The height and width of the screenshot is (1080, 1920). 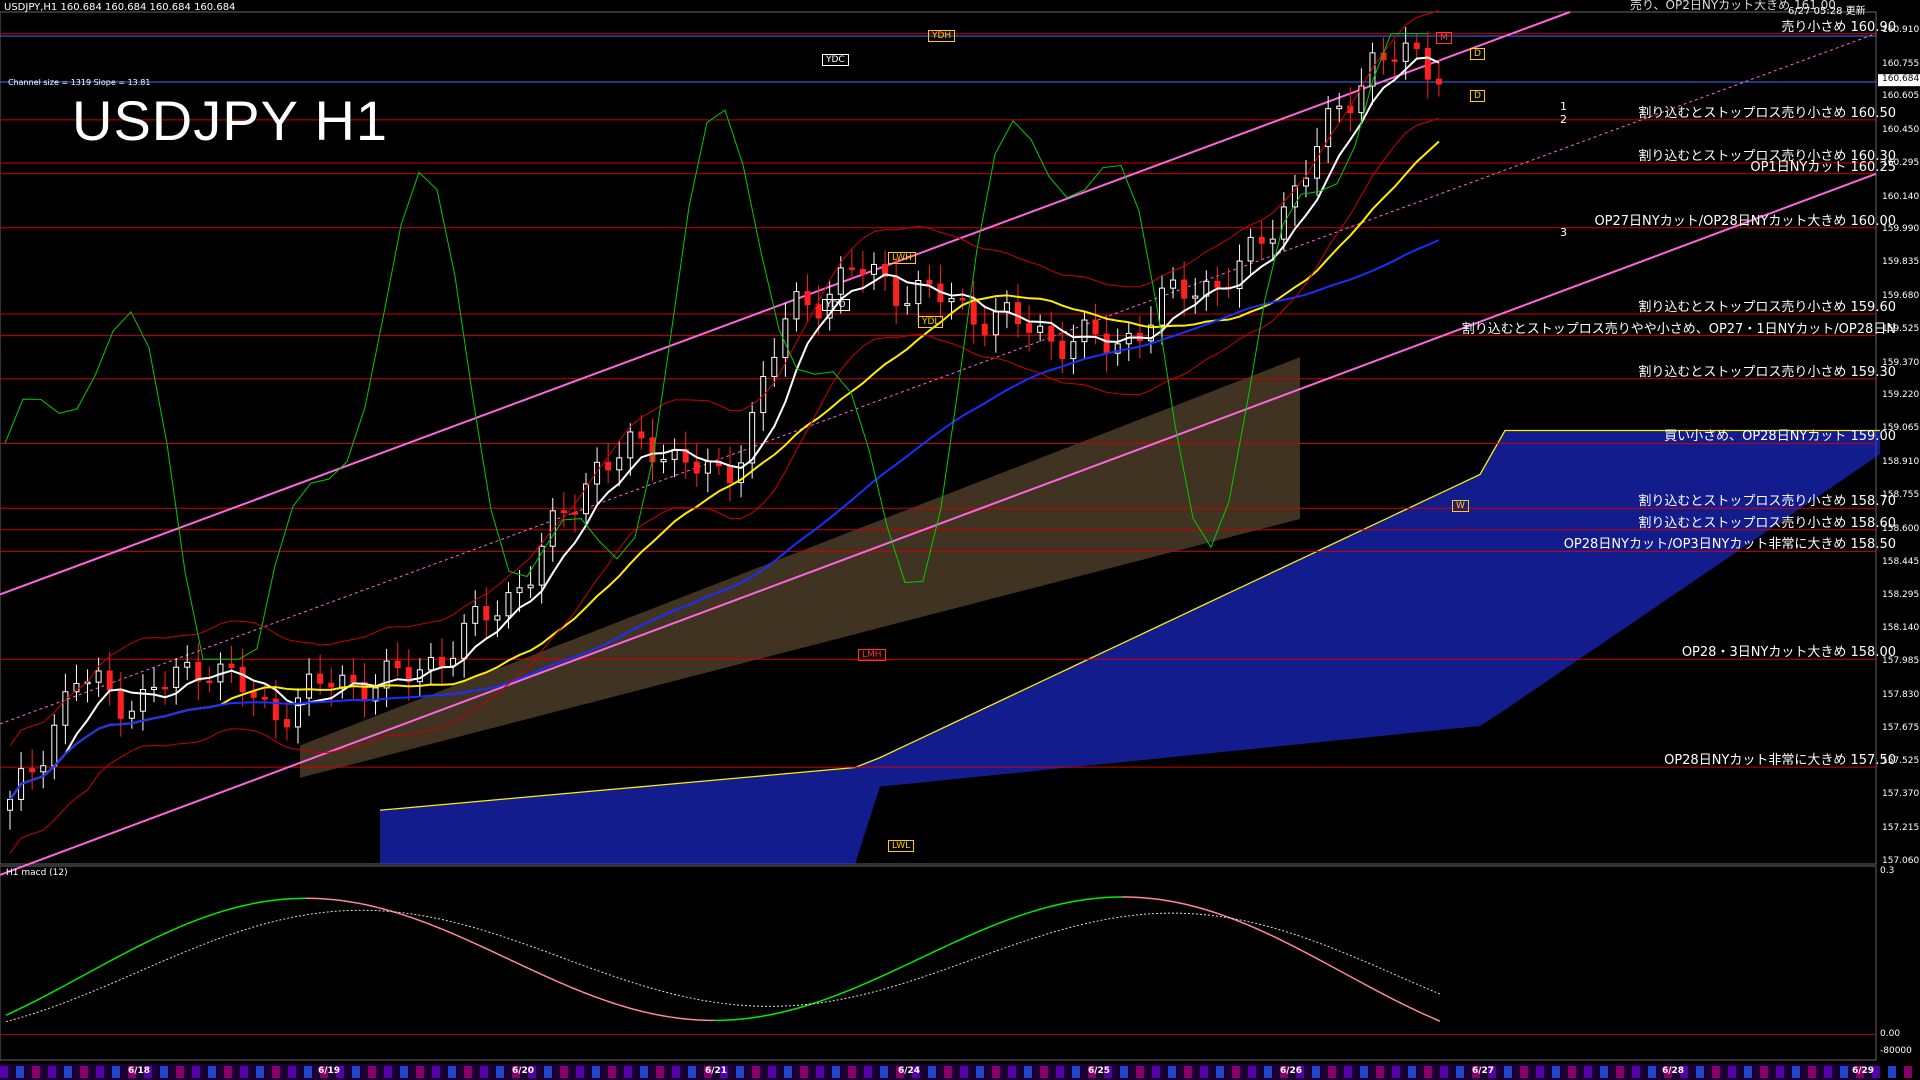 I want to click on macd-signal, so click(x=723, y=966).